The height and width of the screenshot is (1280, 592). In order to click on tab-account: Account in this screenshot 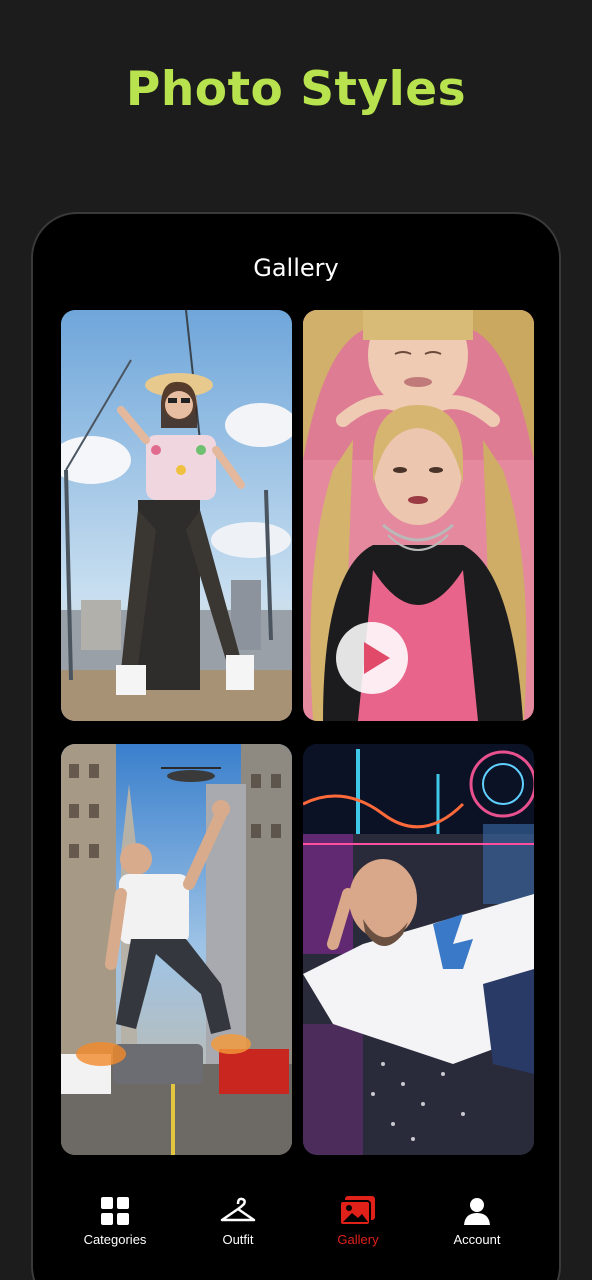, I will do `click(477, 1220)`.